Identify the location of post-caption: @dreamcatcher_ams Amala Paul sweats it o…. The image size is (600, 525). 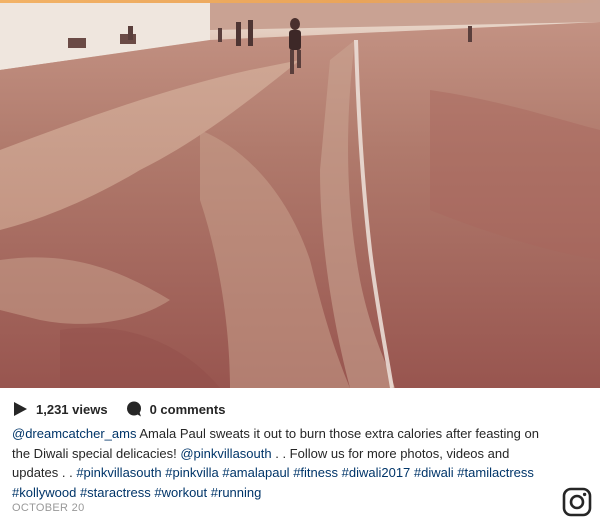
(282, 463).